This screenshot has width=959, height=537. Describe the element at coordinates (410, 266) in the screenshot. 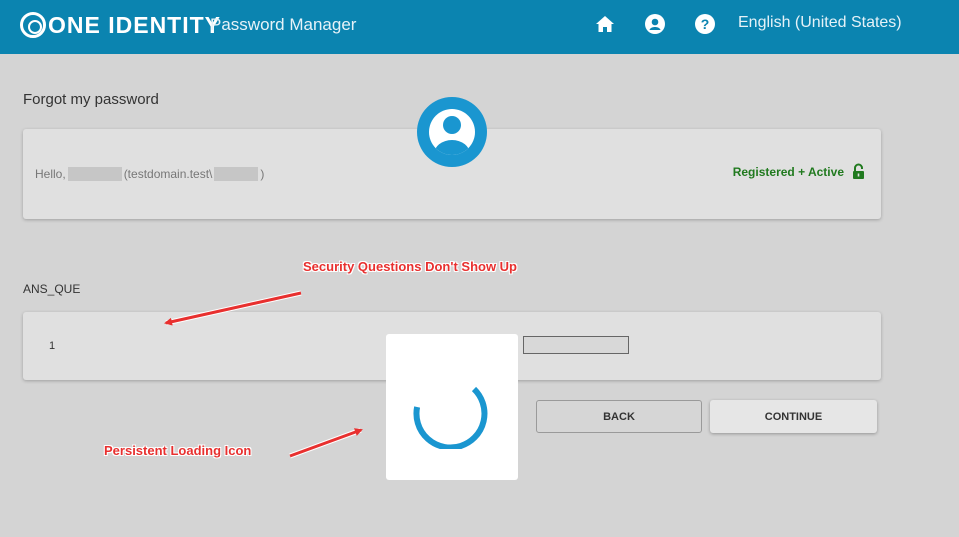

I see `annotation-questions-missing: Security Questions Don't Show Up` at that location.